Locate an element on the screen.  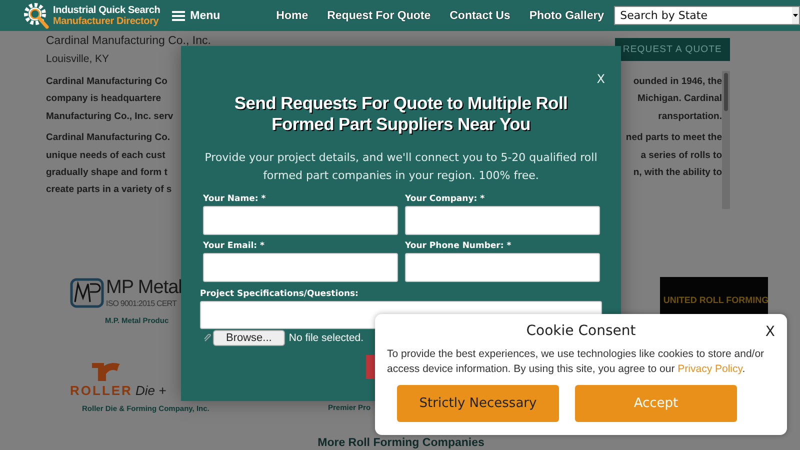
paragraph-text: Michigan. Cardinal is located at coordinates (680, 99).